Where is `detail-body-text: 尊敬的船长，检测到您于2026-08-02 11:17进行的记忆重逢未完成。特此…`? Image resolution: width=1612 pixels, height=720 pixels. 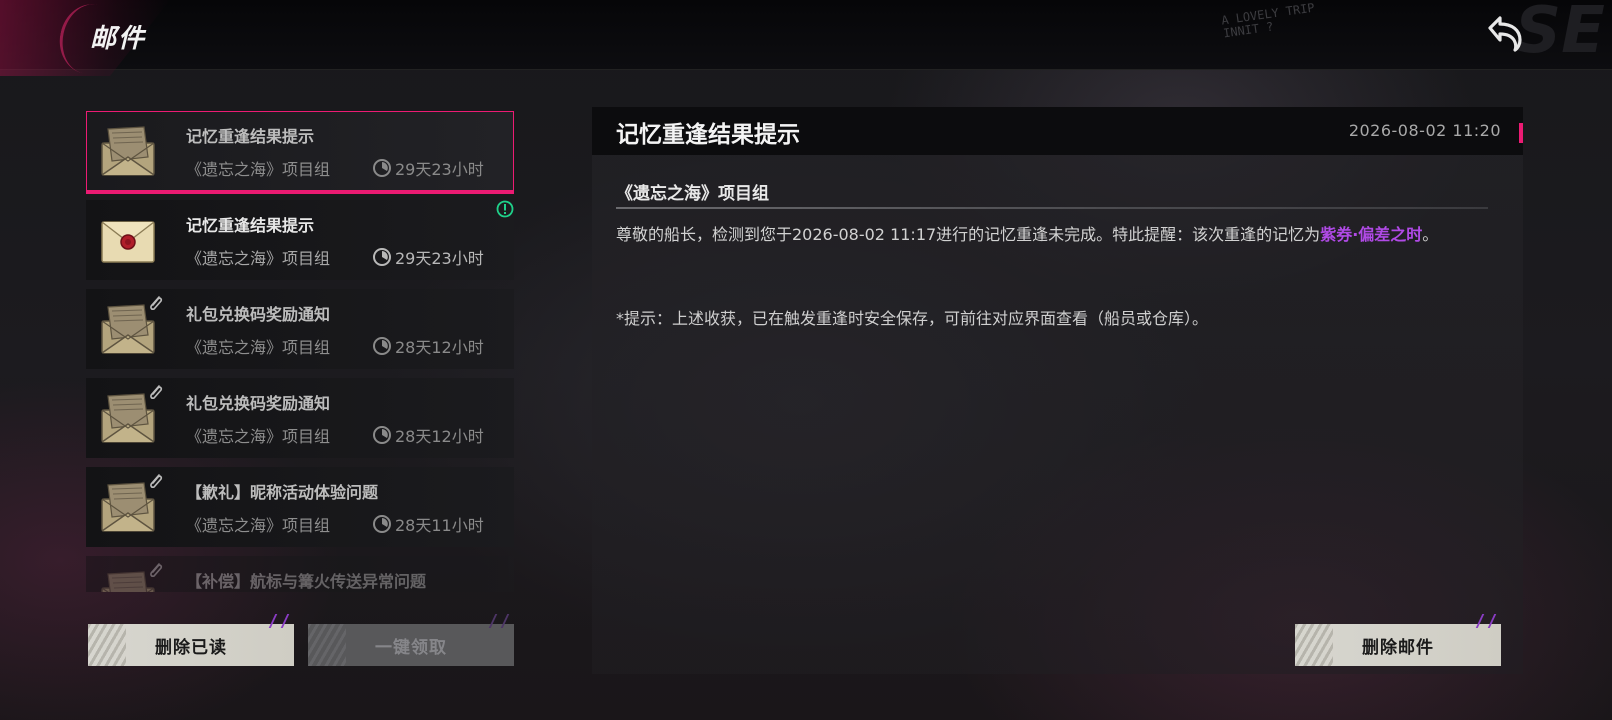 detail-body-text: 尊敬的船长，检测到您于2026-08-02 11:17进行的记忆重逢未完成。特此… is located at coordinates (968, 234).